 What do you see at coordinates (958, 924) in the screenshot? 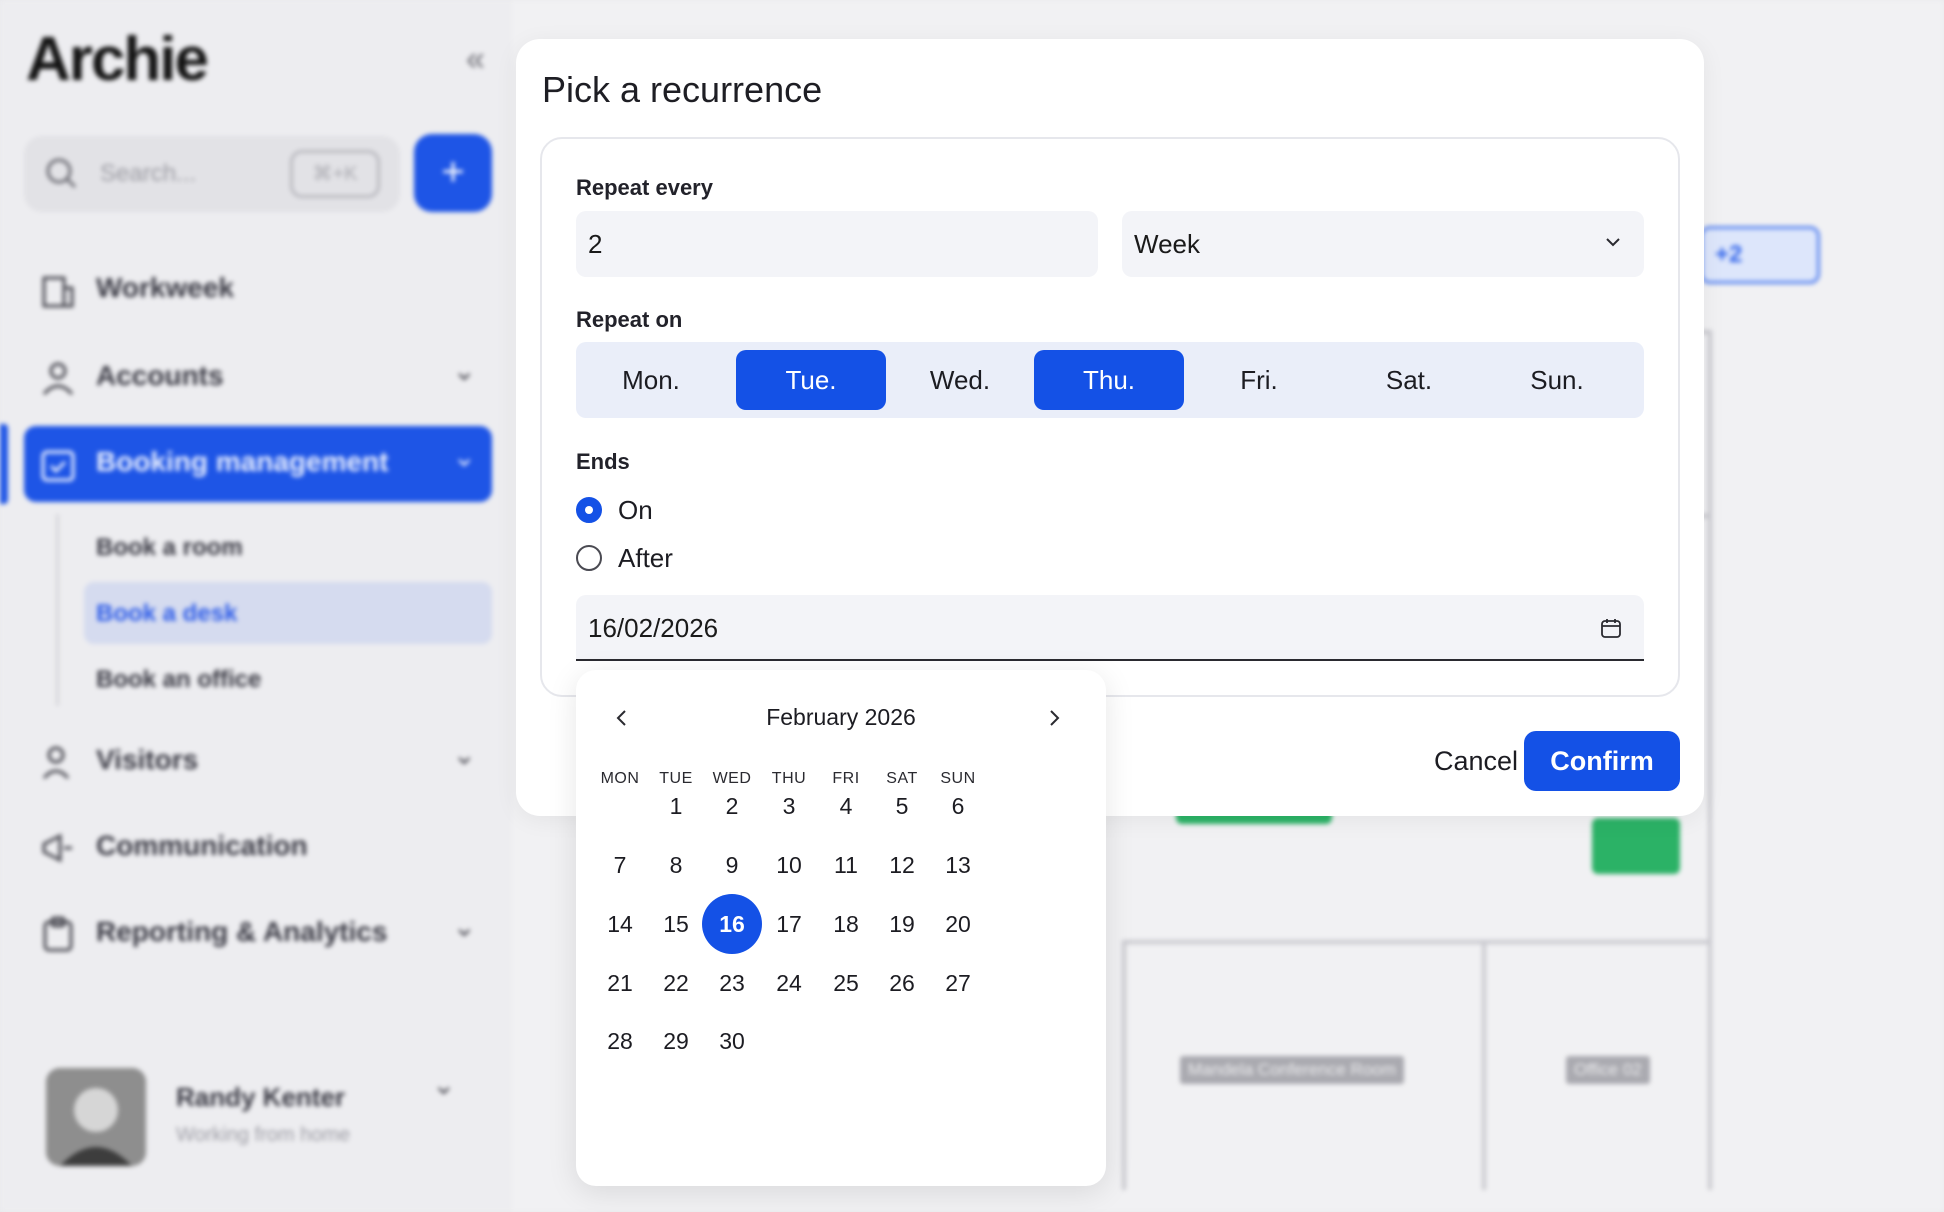
I see `calendar-day: 20` at bounding box center [958, 924].